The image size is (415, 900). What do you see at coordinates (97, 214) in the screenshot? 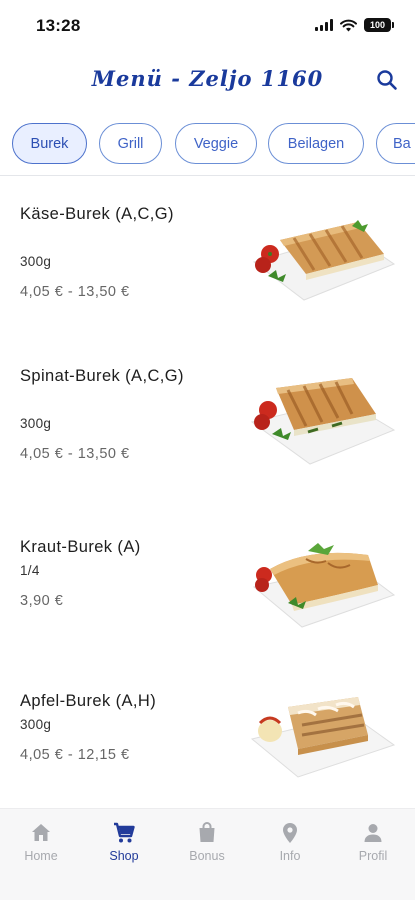
I see `item-name: Käse-Burek (A,C,G)` at bounding box center [97, 214].